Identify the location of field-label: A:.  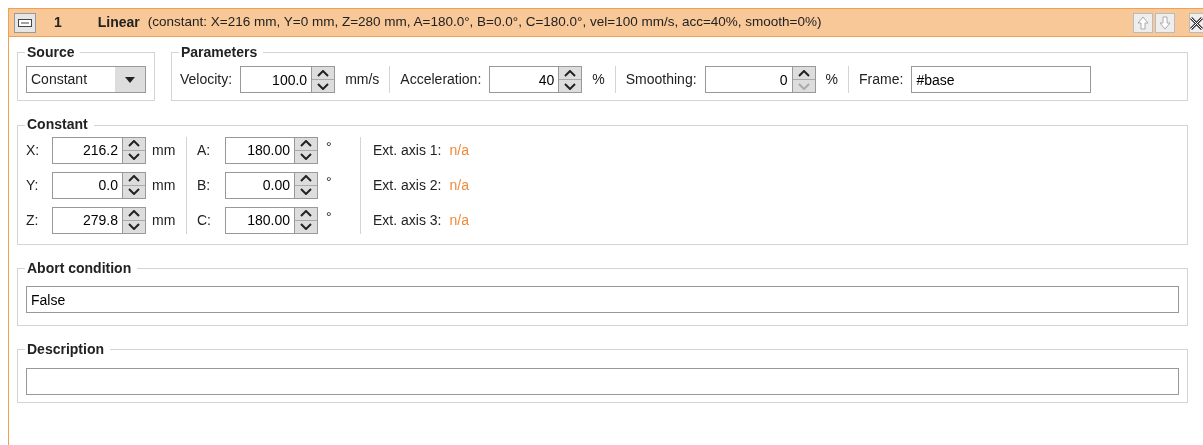
(204, 150).